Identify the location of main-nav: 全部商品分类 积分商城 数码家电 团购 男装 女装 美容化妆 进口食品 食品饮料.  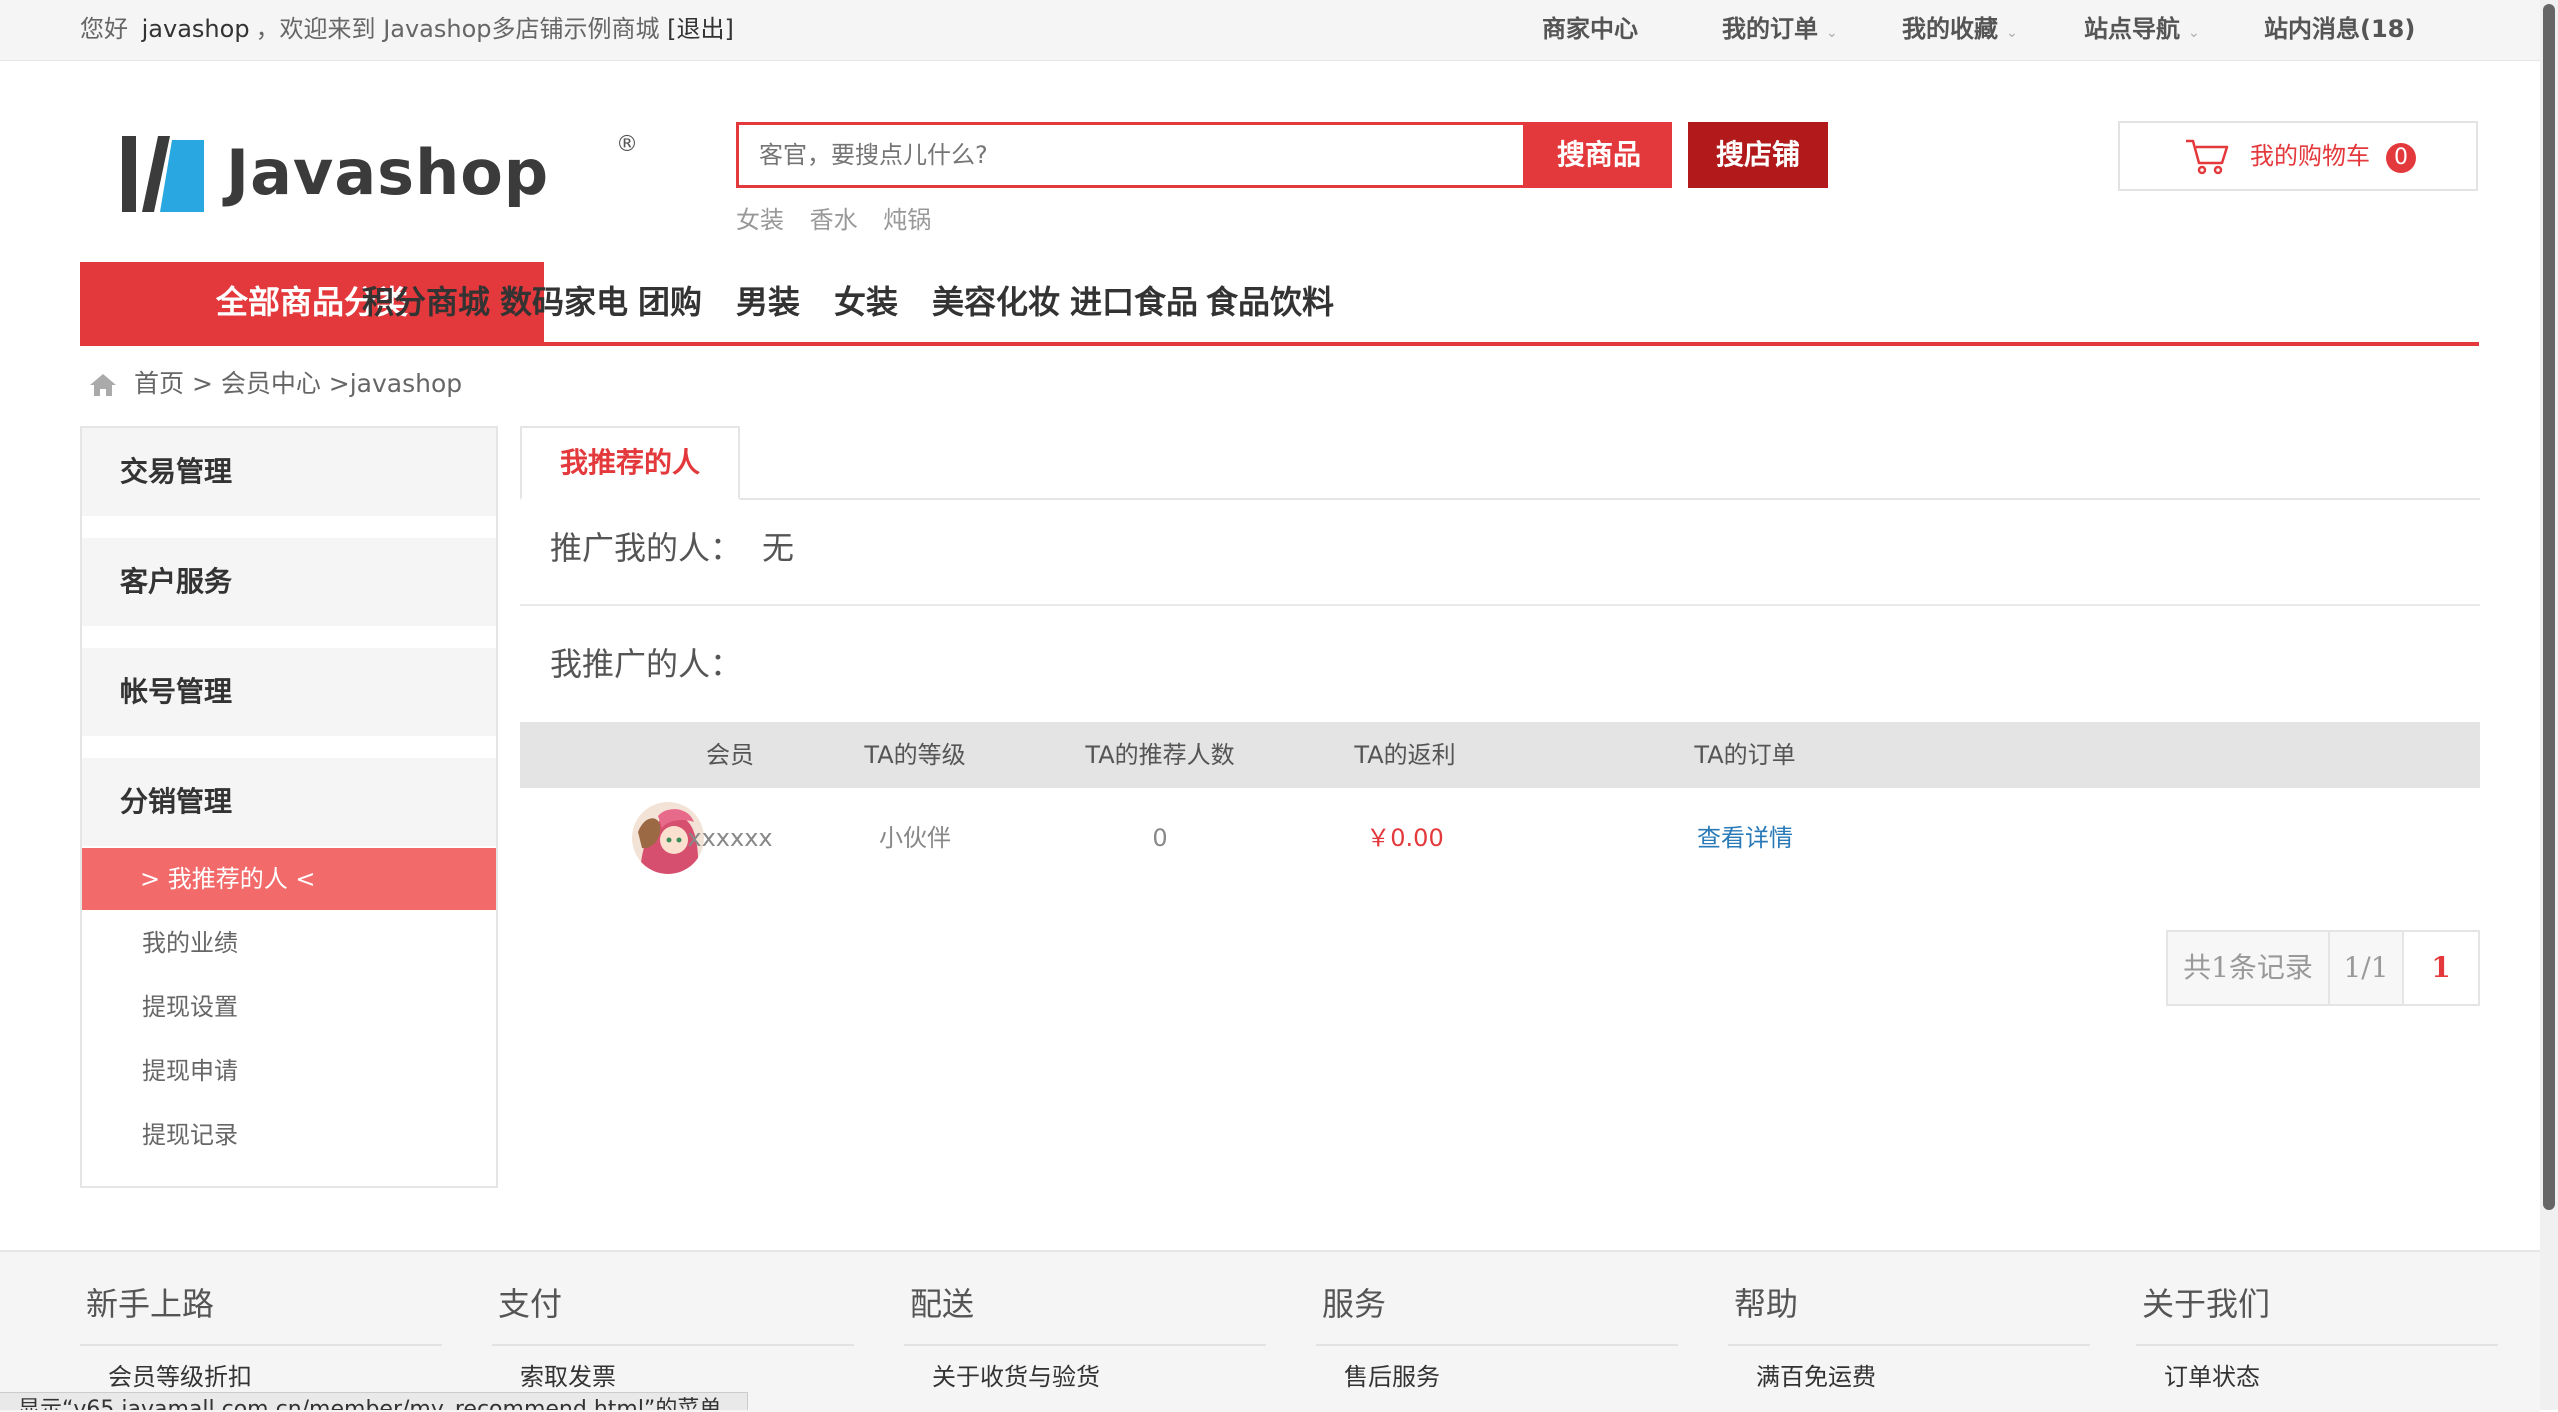
(1279, 304).